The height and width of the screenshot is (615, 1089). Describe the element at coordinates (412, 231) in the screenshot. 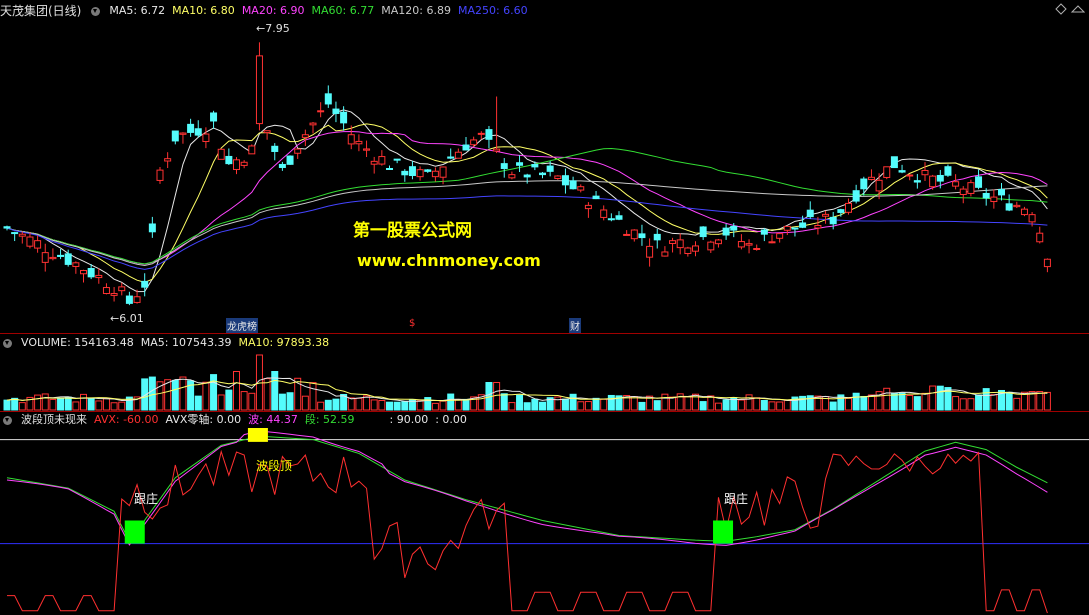

I see `watermark-title: 第一股票公式网` at that location.